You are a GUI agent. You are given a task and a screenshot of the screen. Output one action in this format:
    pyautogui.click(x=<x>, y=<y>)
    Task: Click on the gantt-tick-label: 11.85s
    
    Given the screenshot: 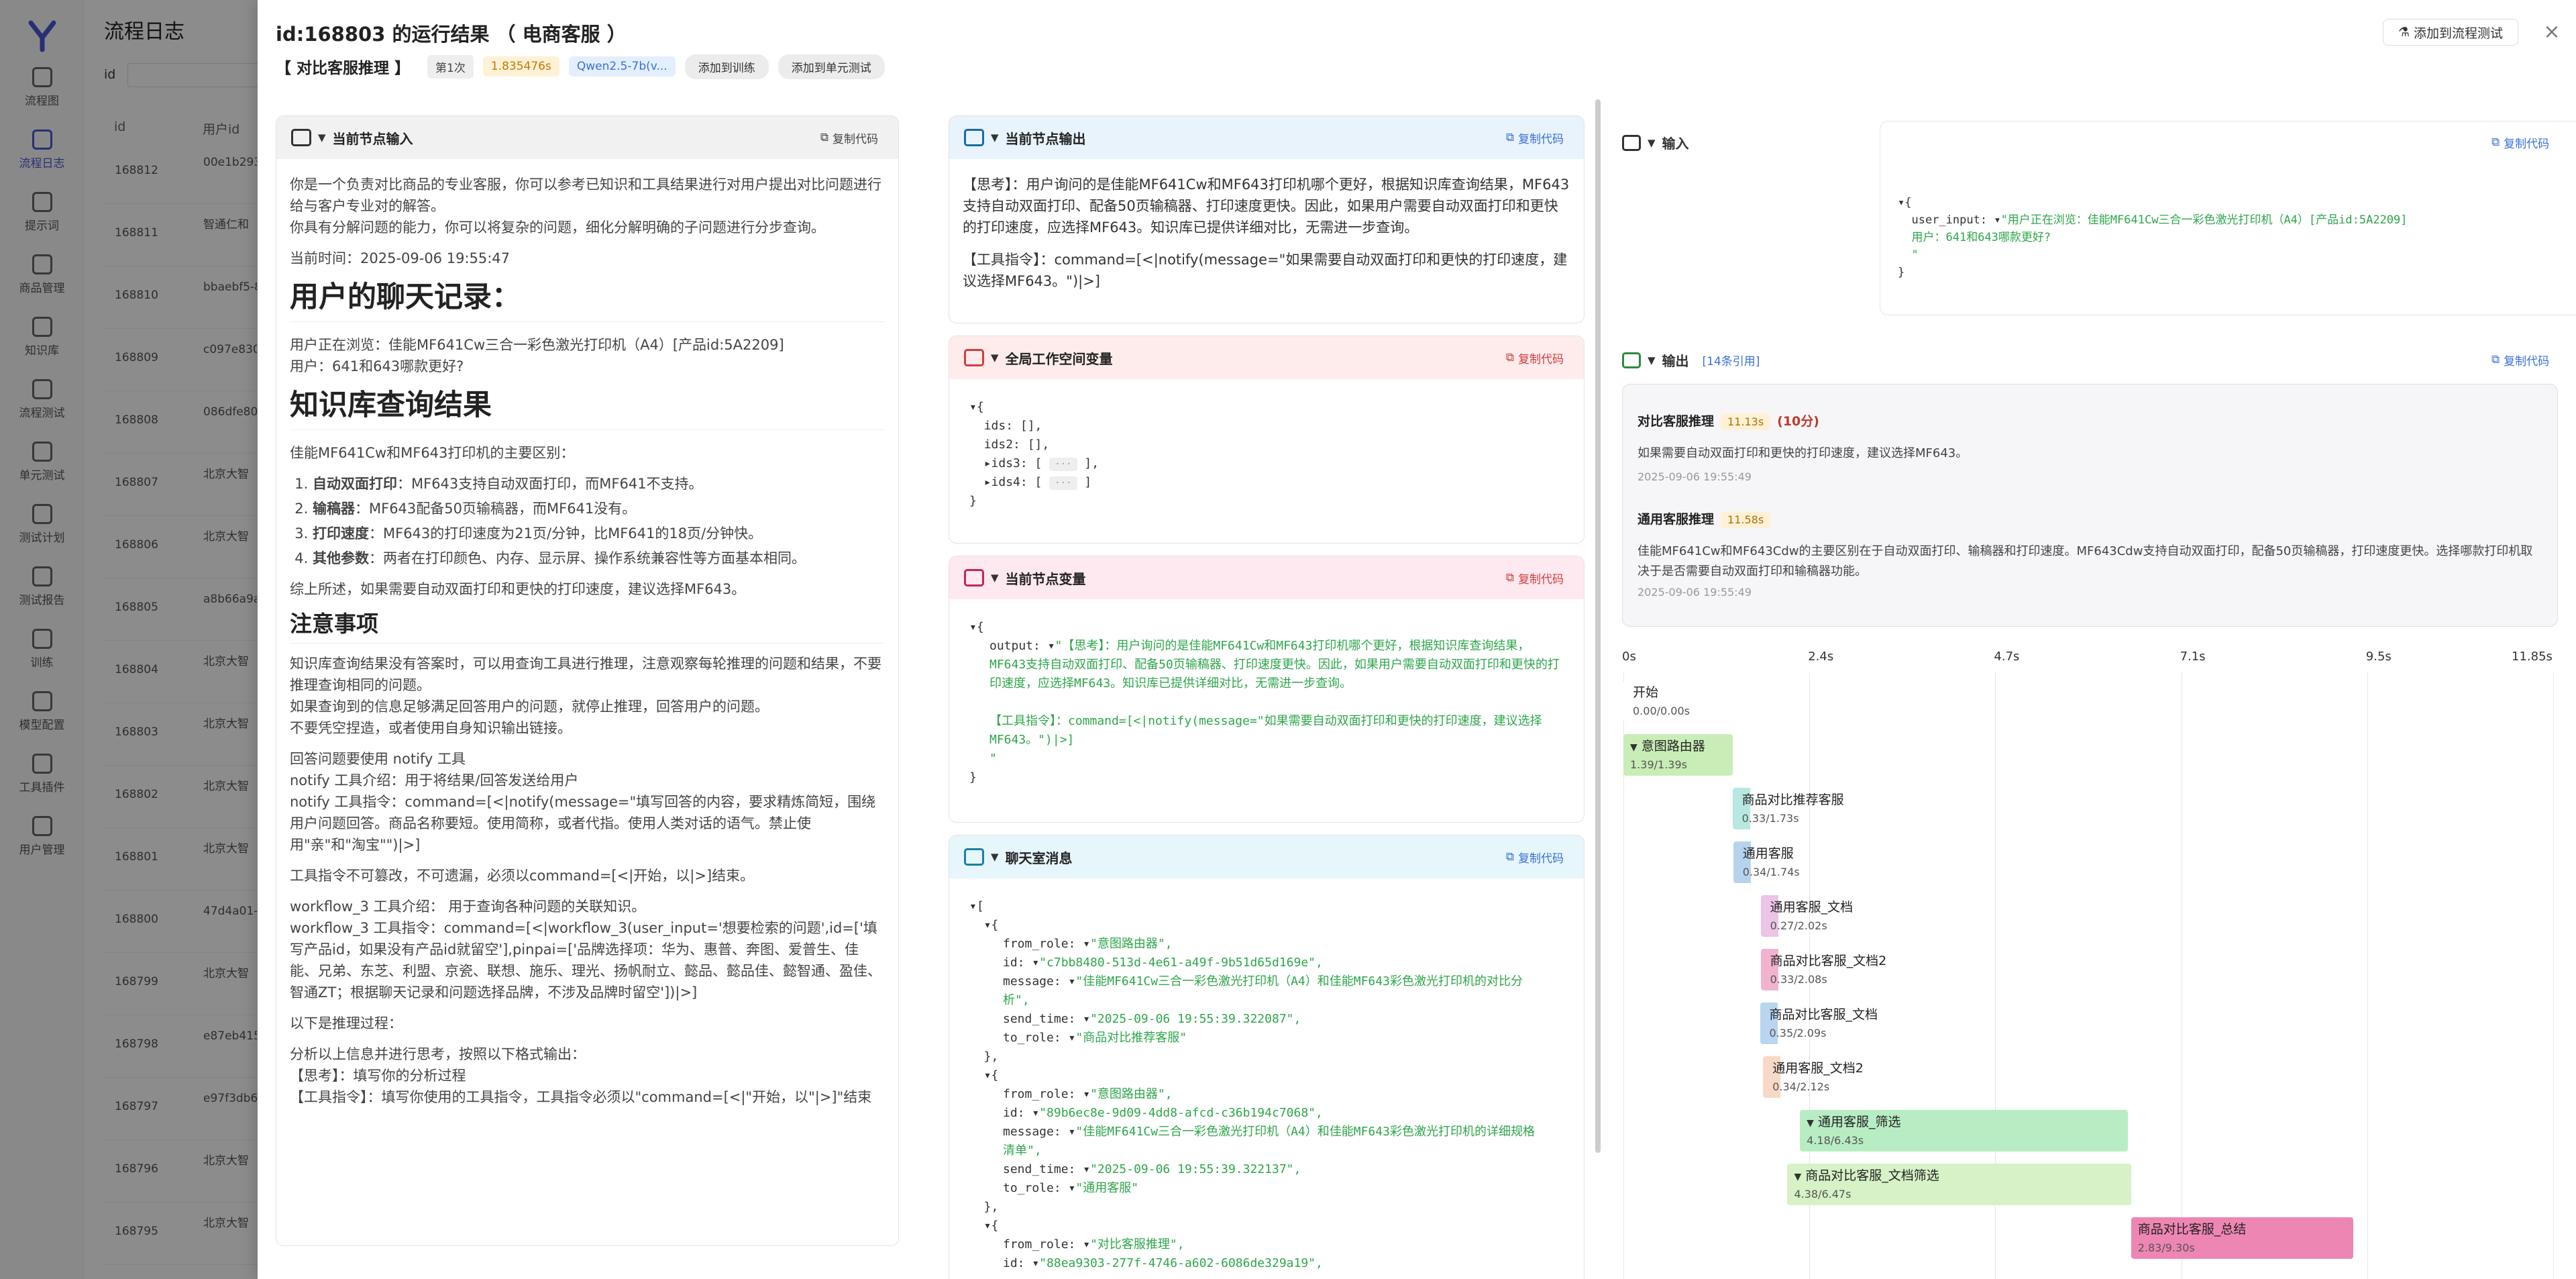 What is the action you would take?
    pyautogui.click(x=2532, y=657)
    